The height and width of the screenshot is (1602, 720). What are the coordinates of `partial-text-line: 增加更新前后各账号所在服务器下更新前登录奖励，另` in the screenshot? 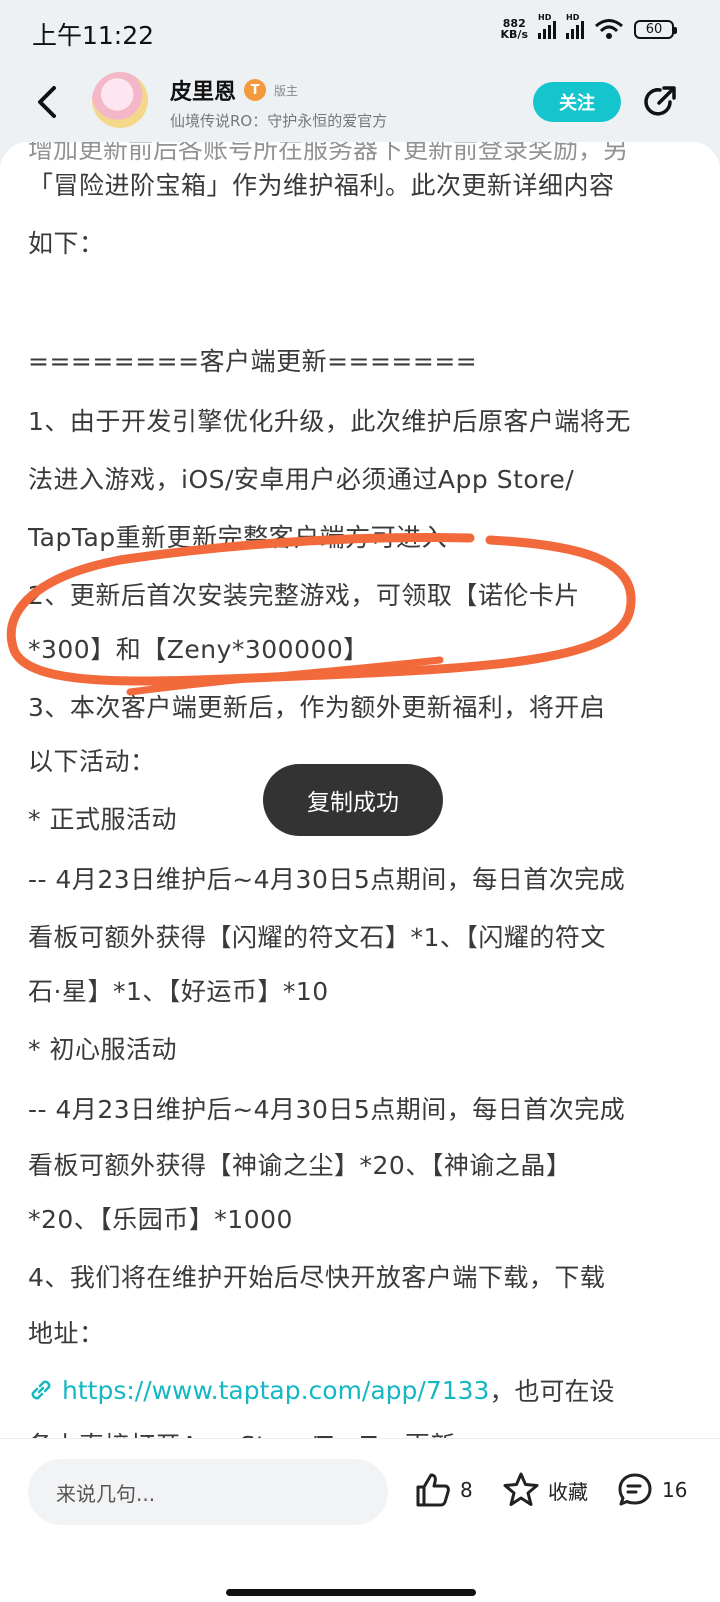 It's located at (328, 153).